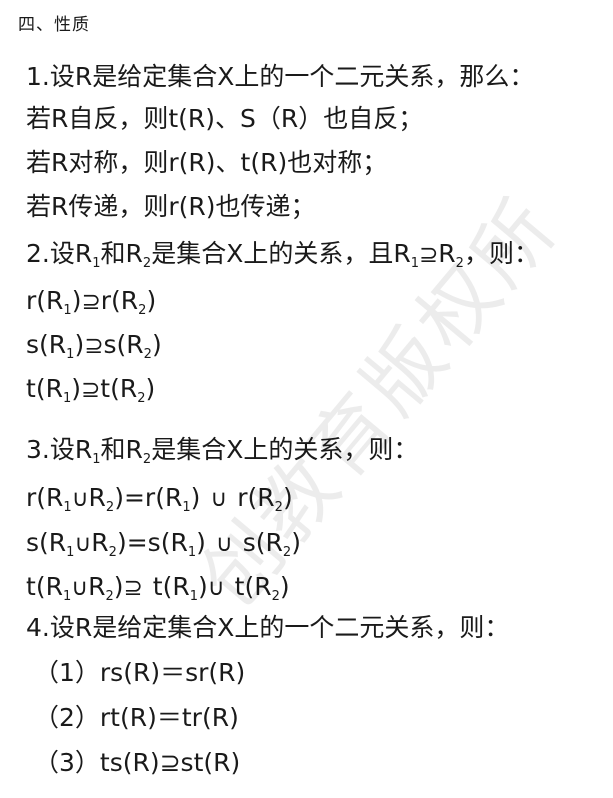  What do you see at coordinates (136, 717) in the screenshot?
I see `item4-rule-2: （2）rt(R)＝tr(R)` at bounding box center [136, 717].